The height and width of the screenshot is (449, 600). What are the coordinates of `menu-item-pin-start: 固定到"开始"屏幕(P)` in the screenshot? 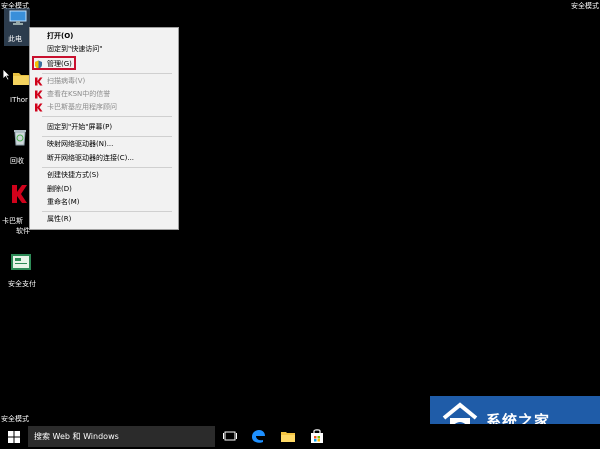 It's located at (104, 127).